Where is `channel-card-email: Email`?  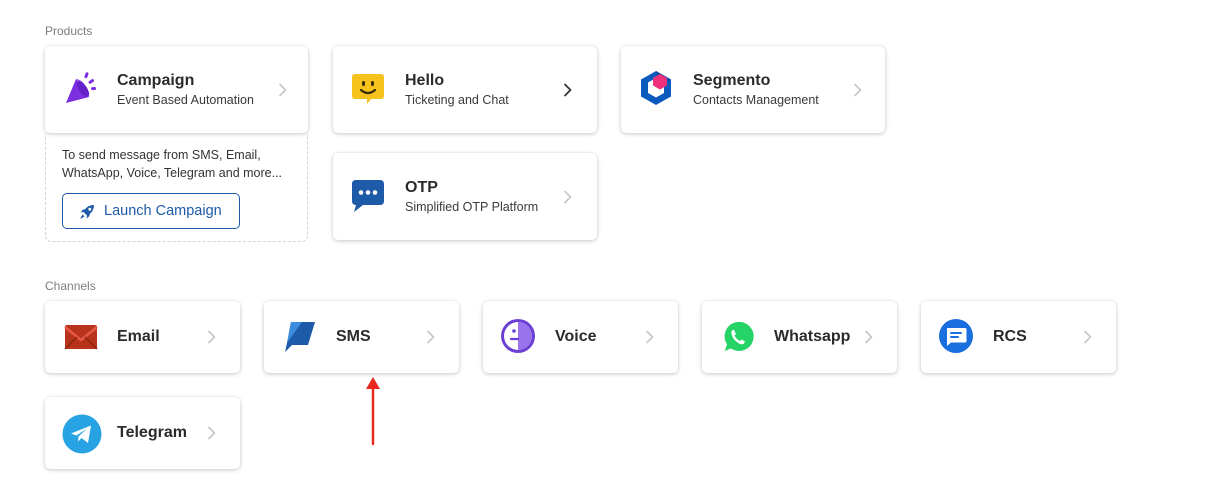 channel-card-email: Email is located at coordinates (142, 337).